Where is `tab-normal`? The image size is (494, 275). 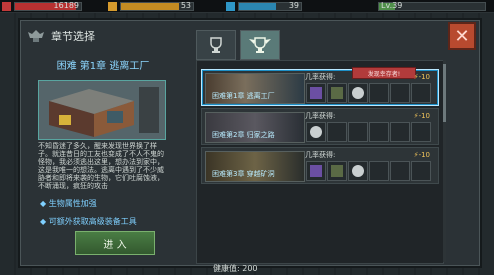 tab-normal is located at coordinates (216, 45).